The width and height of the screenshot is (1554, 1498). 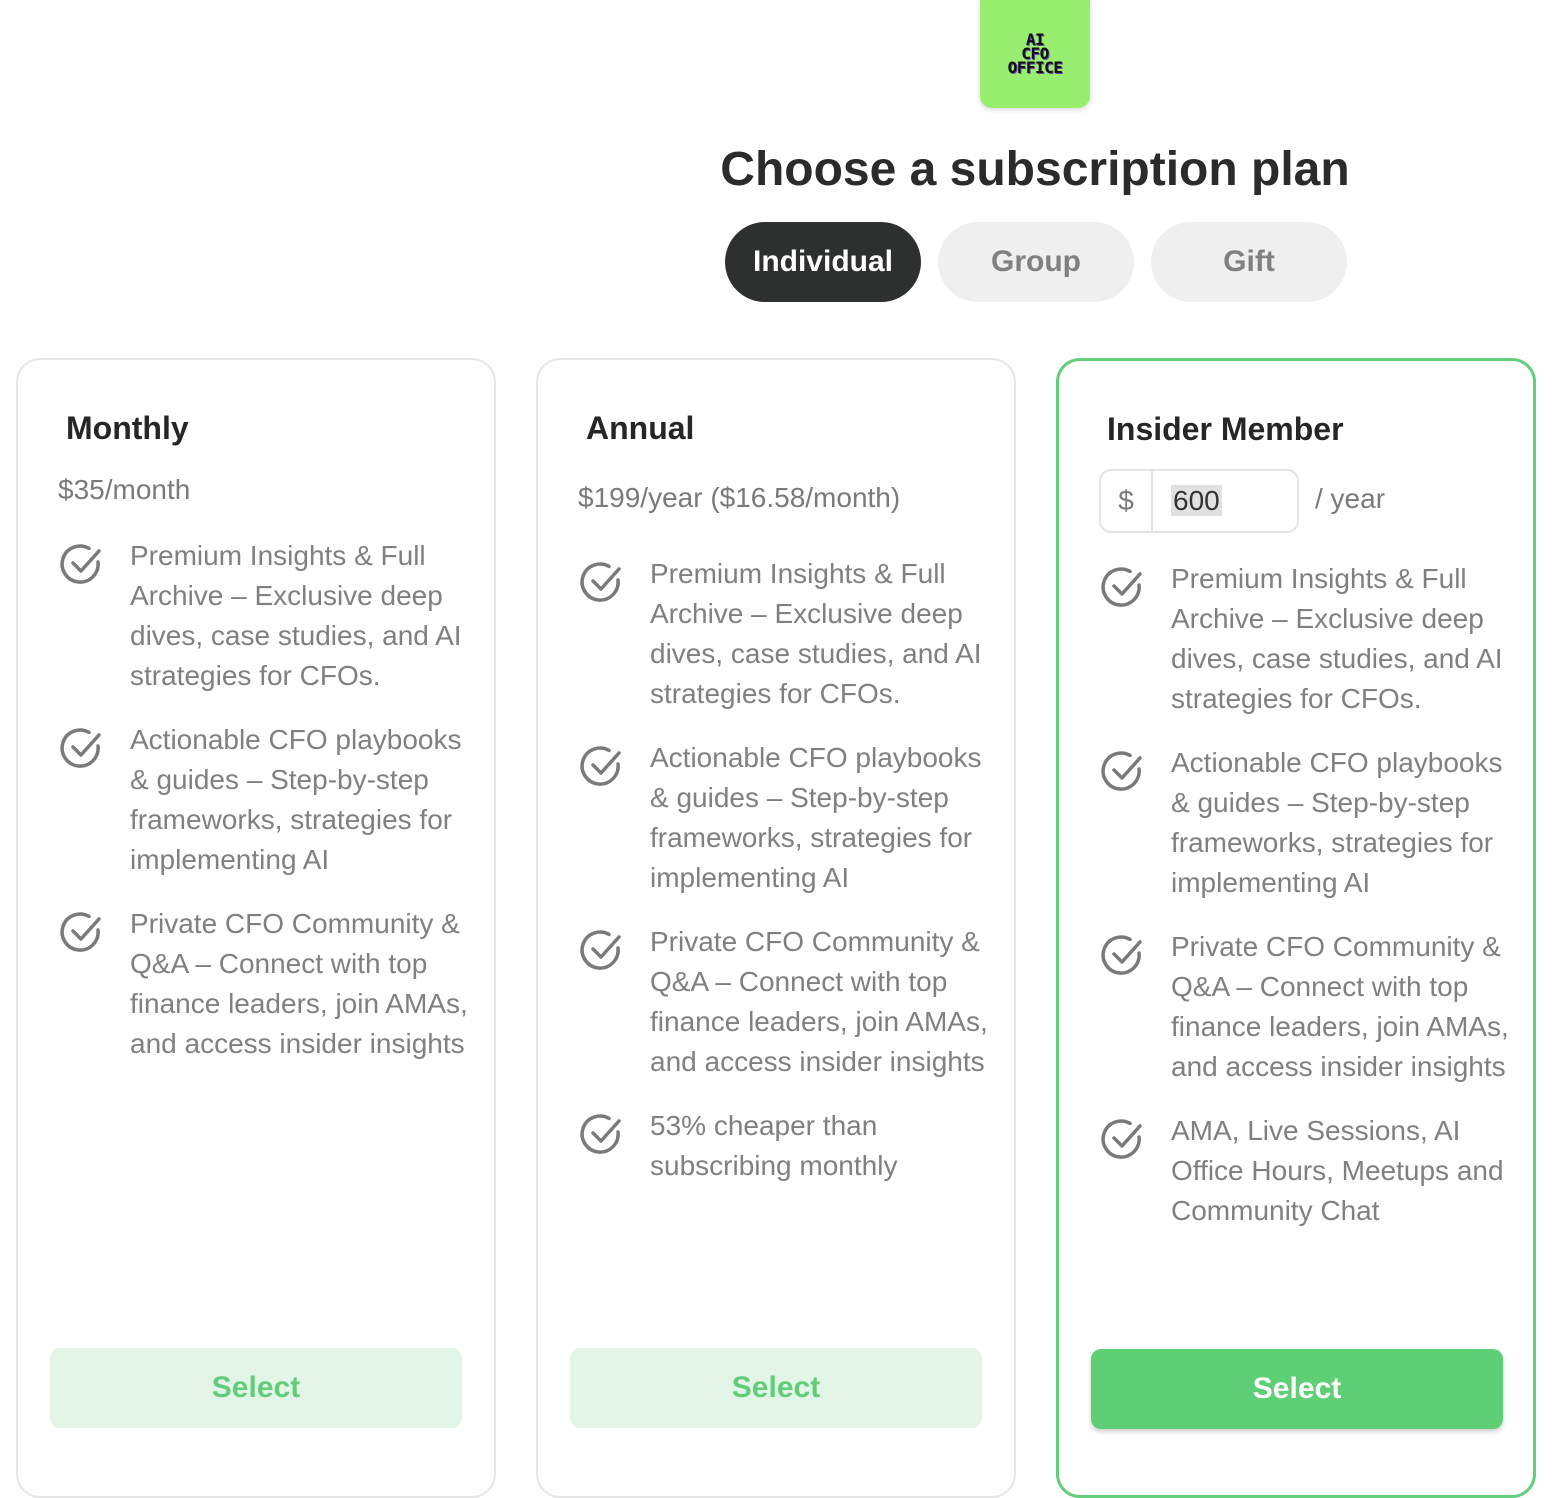 What do you see at coordinates (640, 428) in the screenshot?
I see `plan-title: Annual` at bounding box center [640, 428].